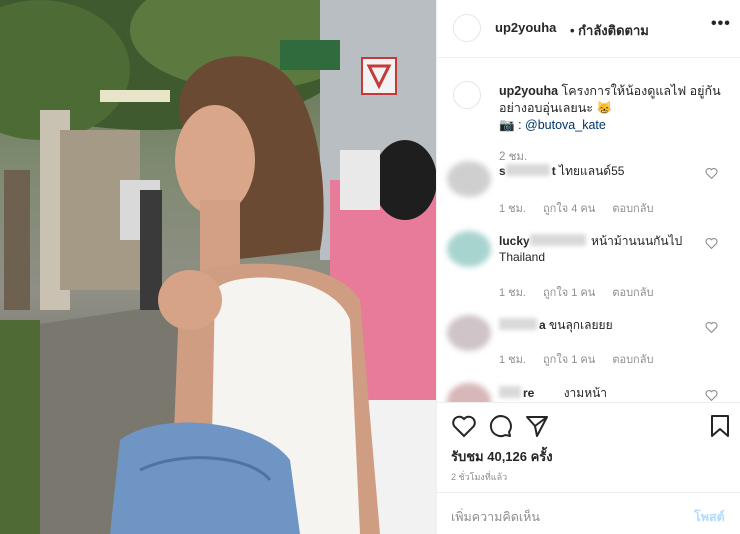  I want to click on post-actions: รับชม 40,126 ครั้ง 2 ชั่วโมงที่แล้ว, so click(588, 447).